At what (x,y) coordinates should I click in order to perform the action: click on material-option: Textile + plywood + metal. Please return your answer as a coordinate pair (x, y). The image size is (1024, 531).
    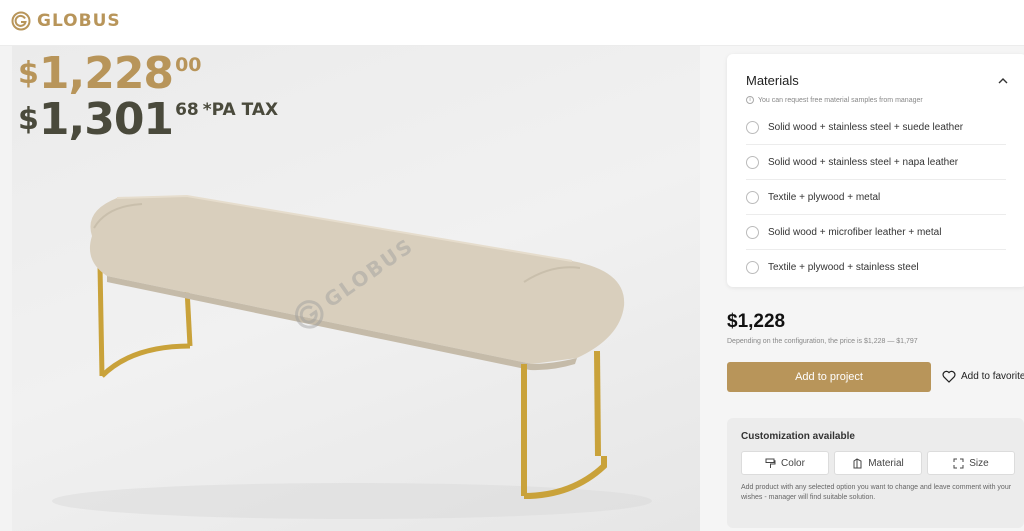
    Looking at the image, I should click on (876, 197).